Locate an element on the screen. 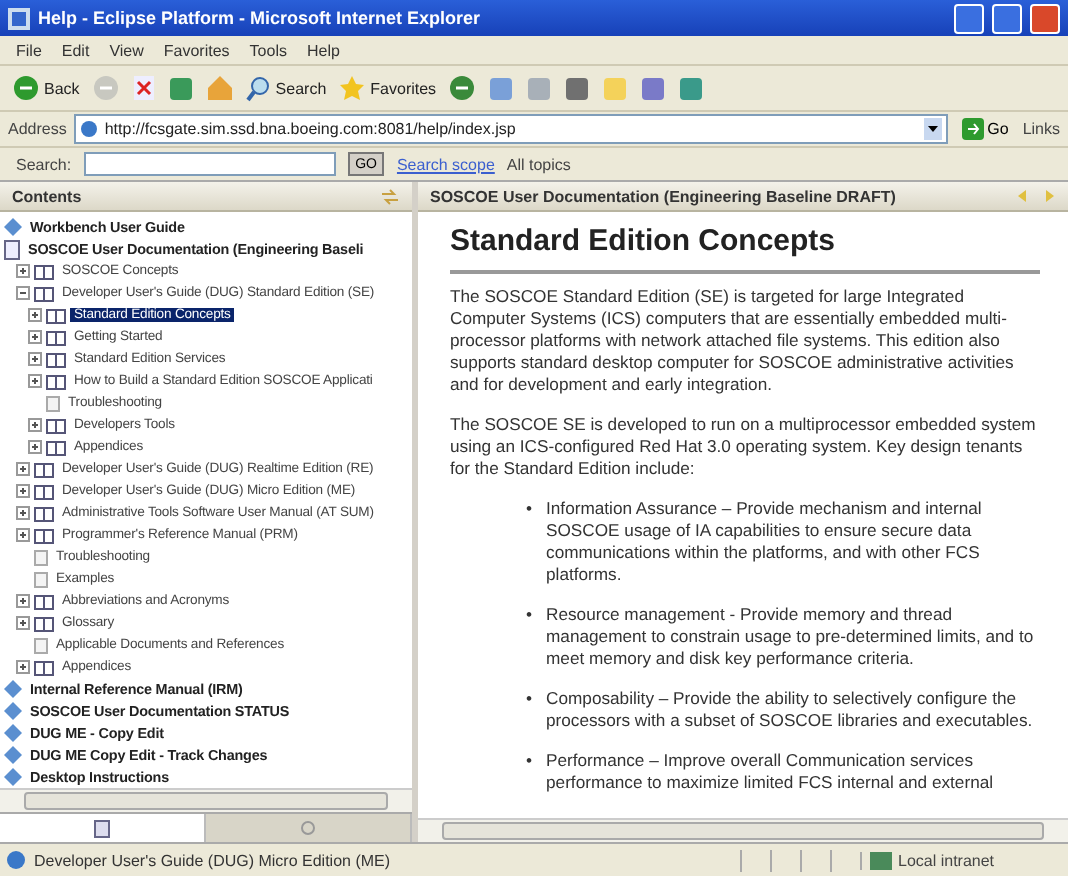 Image resolution: width=1068 pixels, height=876 pixels. menu-item: Help is located at coordinates (323, 50).